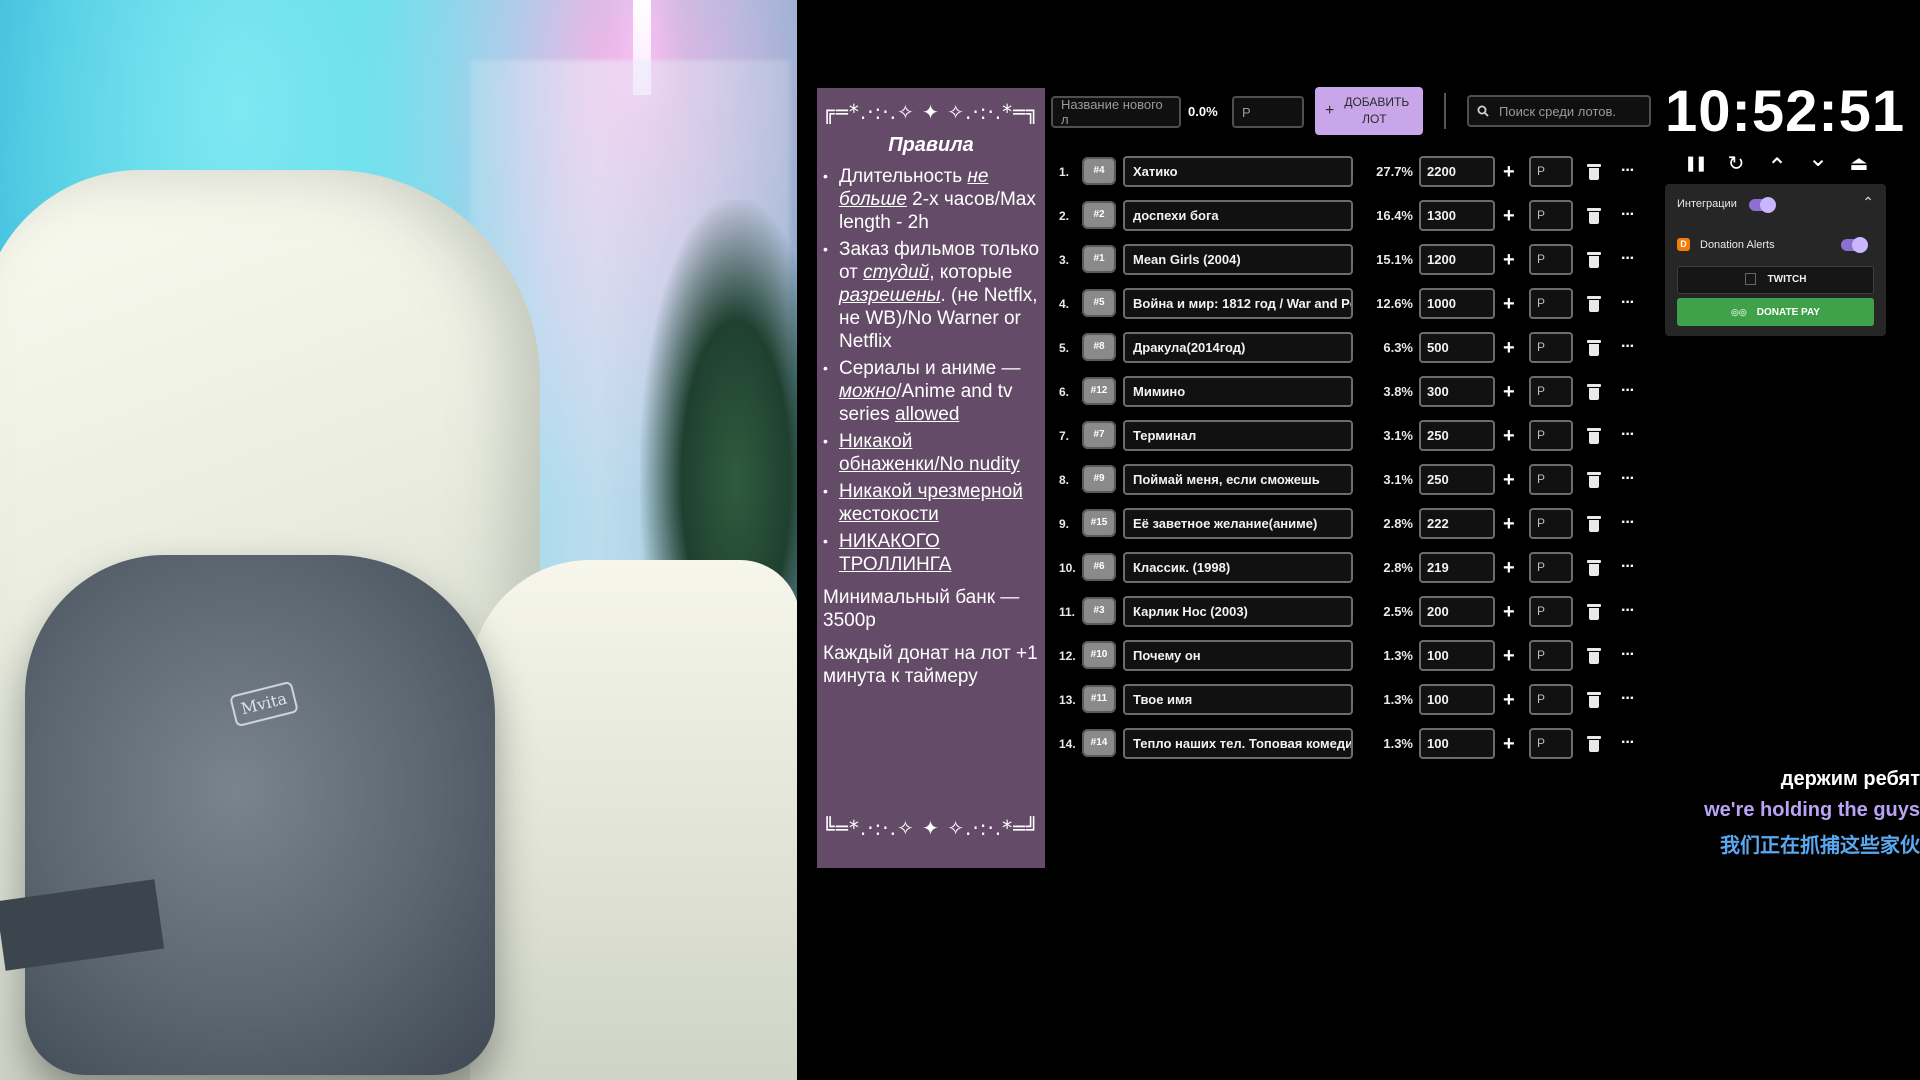  I want to click on lot-id-badge: #12, so click(1099, 391).